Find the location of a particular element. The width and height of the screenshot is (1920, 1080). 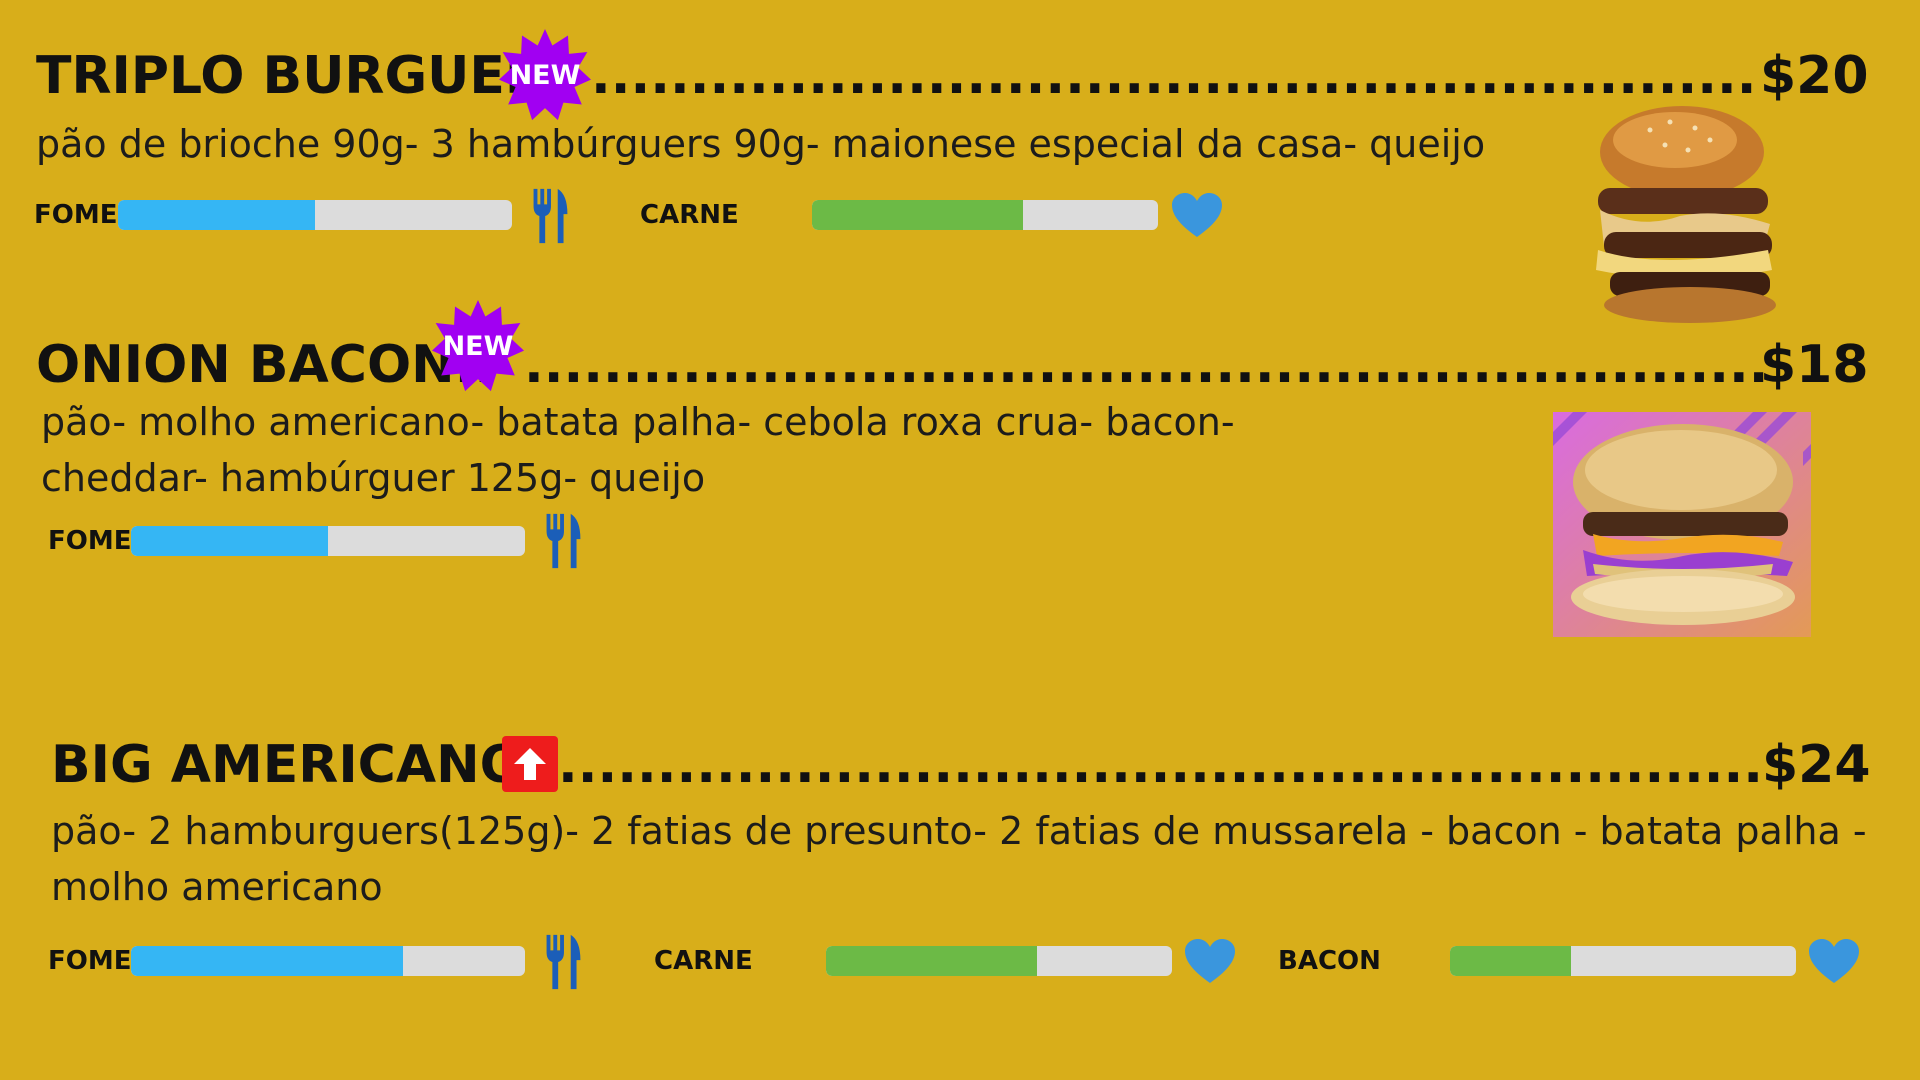

item-price: $24 is located at coordinates (1816, 765).